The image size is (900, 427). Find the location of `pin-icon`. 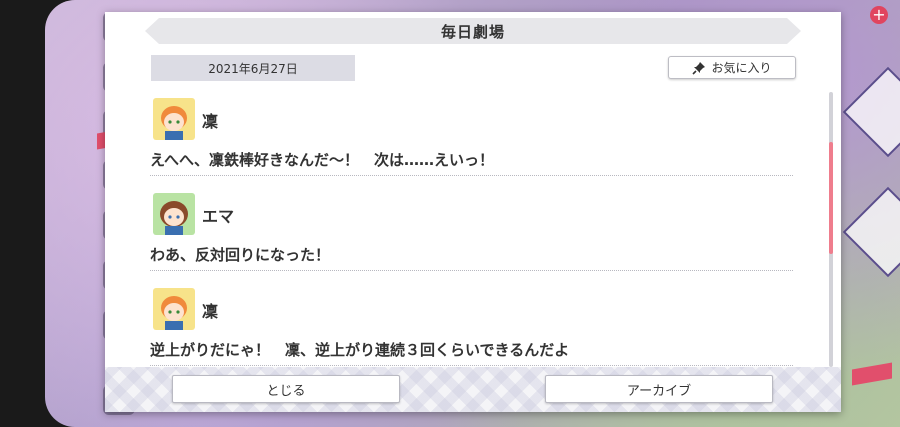

pin-icon is located at coordinates (699, 68).